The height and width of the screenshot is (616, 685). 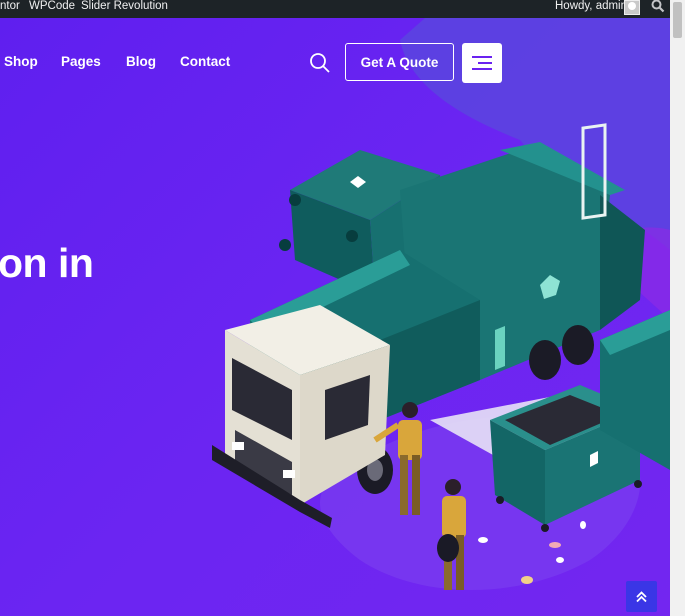 I want to click on nav-item-shop: Shop, so click(x=21, y=61).